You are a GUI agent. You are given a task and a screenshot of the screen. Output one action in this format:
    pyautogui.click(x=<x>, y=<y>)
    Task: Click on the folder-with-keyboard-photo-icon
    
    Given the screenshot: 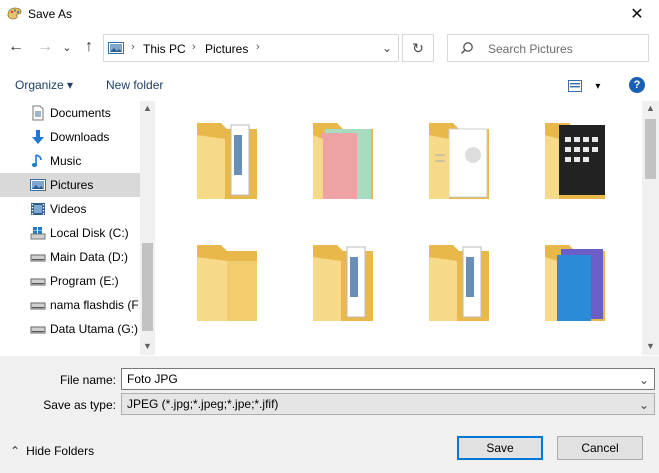 What is the action you would take?
    pyautogui.click(x=575, y=160)
    